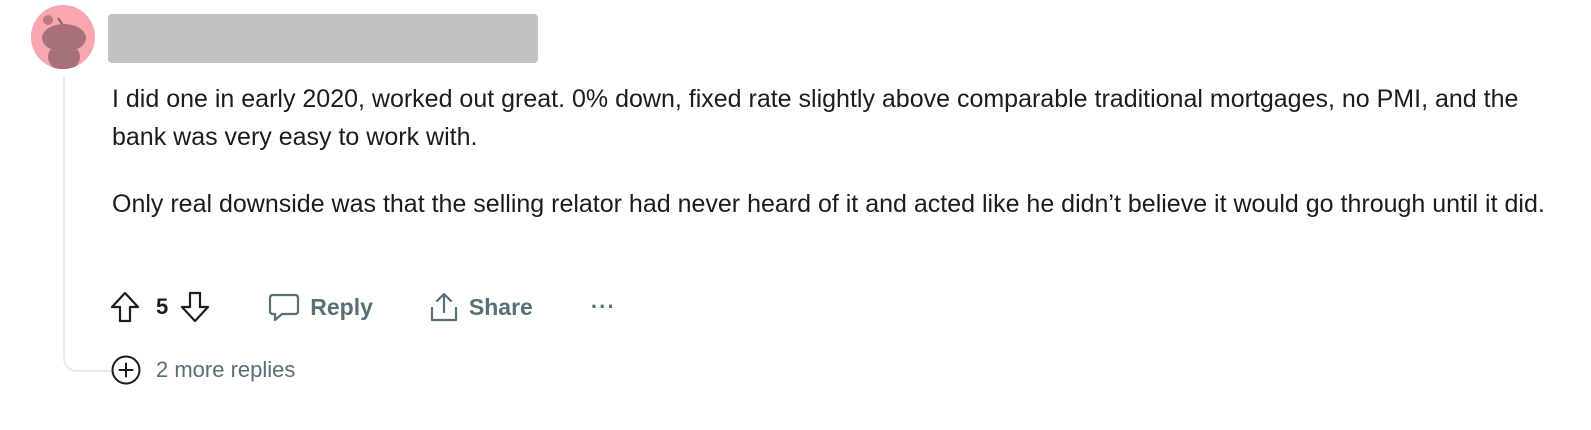  What do you see at coordinates (284, 307) in the screenshot?
I see `comment-bubble-icon` at bounding box center [284, 307].